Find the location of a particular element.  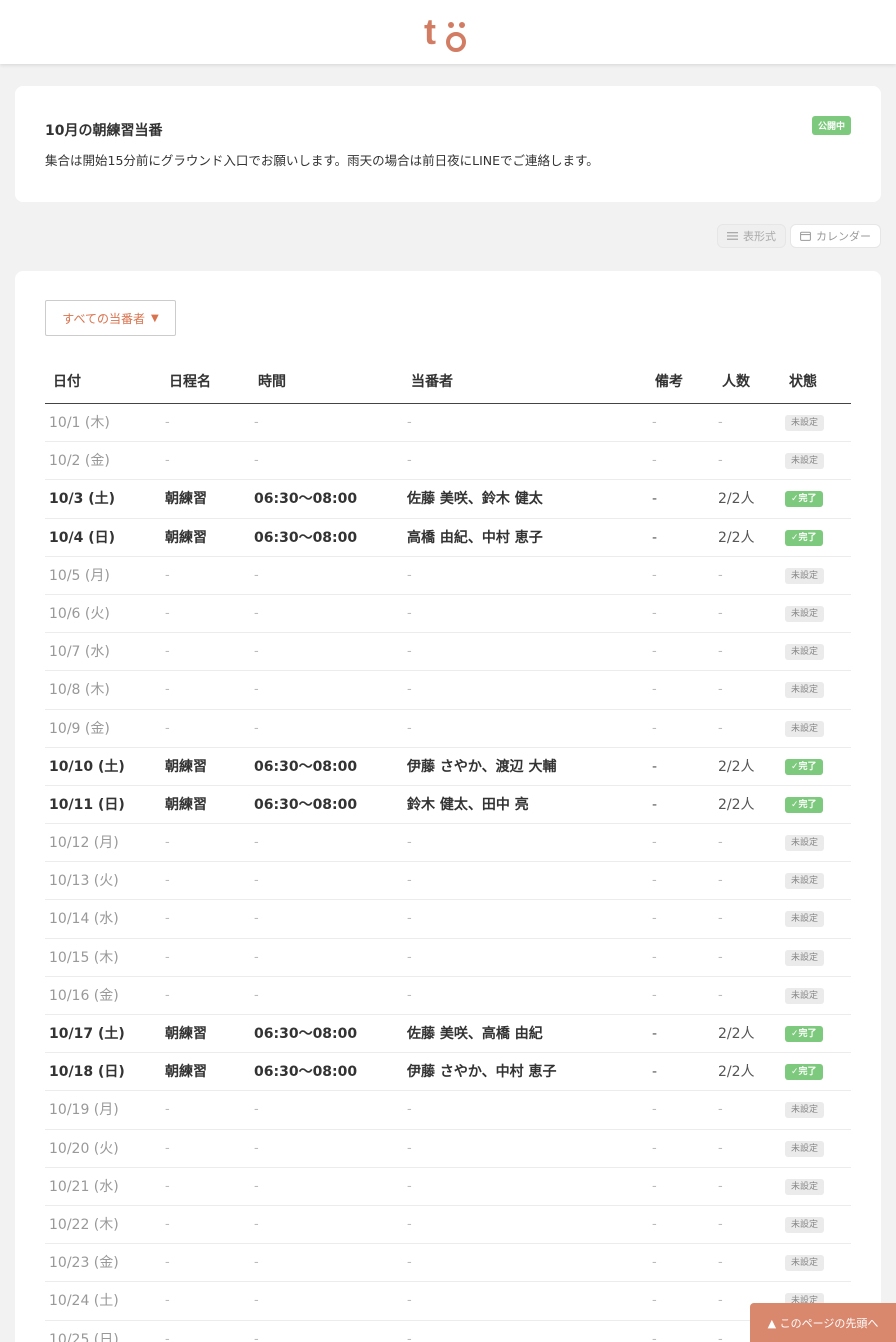

header-who: 当番者 is located at coordinates (432, 382).